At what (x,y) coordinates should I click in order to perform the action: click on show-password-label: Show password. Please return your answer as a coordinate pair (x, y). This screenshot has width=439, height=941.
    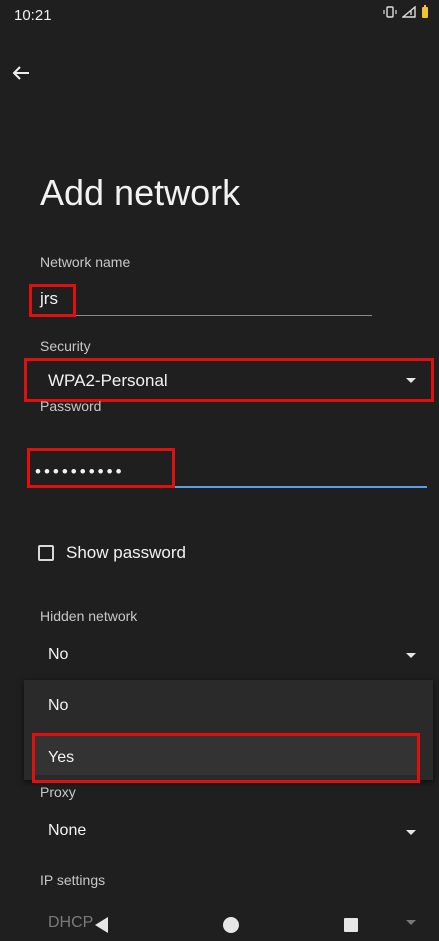
    Looking at the image, I should click on (126, 552).